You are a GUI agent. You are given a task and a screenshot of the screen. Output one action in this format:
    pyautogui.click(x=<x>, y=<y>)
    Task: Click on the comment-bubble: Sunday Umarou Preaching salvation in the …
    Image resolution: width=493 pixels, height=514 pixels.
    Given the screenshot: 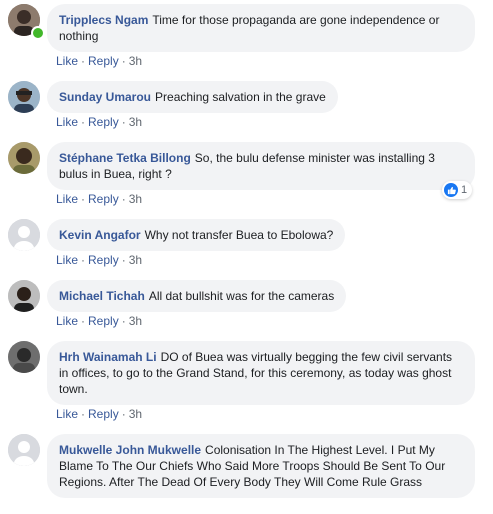 What is the action you would take?
    pyautogui.click(x=192, y=97)
    